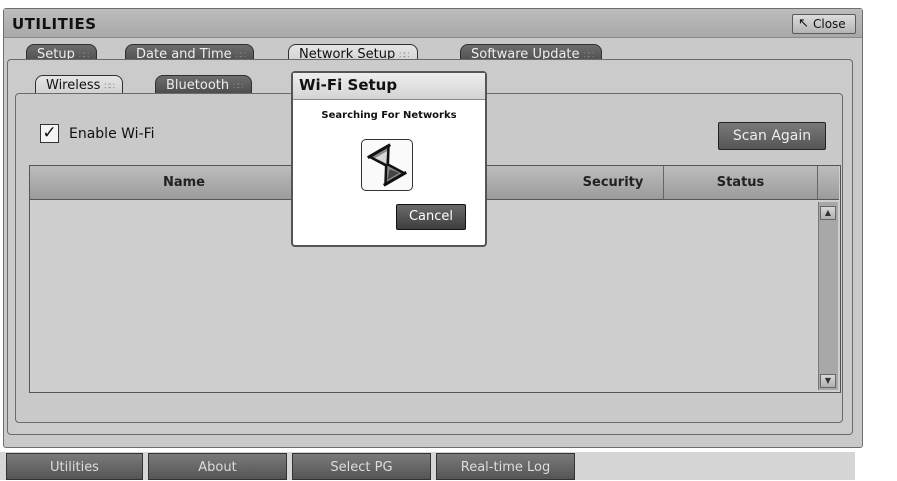 This screenshot has width=897, height=481. What do you see at coordinates (803, 23) in the screenshot?
I see `cursor-arrow-icon: ↖` at bounding box center [803, 23].